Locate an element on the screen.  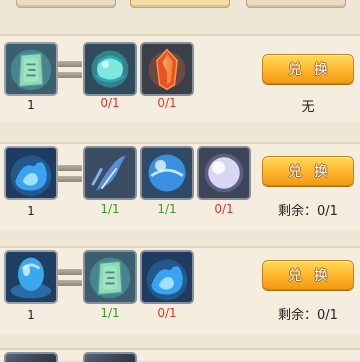
top-tab-bar is located at coordinates (180, 4).